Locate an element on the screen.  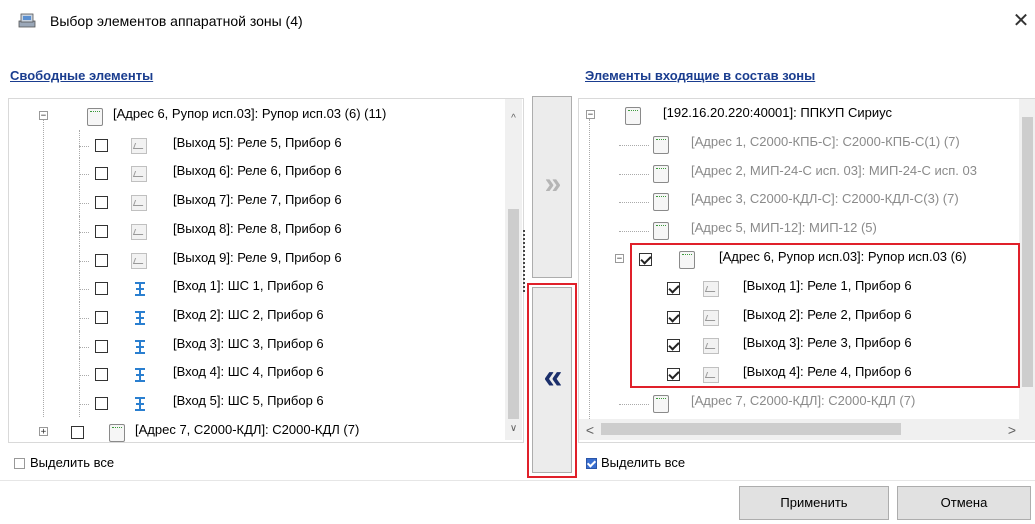
tree-item-label: [Вход 2]: ШС 2, Прибор 6 is located at coordinates (248, 314).